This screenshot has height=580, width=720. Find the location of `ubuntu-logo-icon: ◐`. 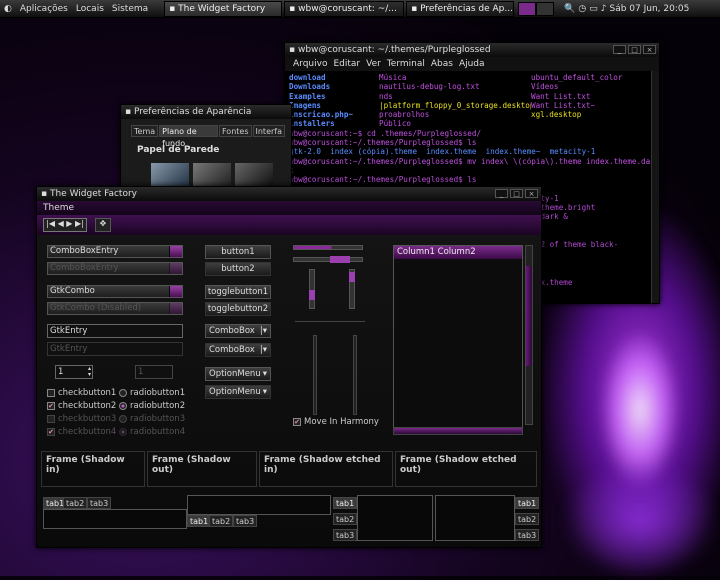

ubuntu-logo-icon: ◐ is located at coordinates (8, 9).